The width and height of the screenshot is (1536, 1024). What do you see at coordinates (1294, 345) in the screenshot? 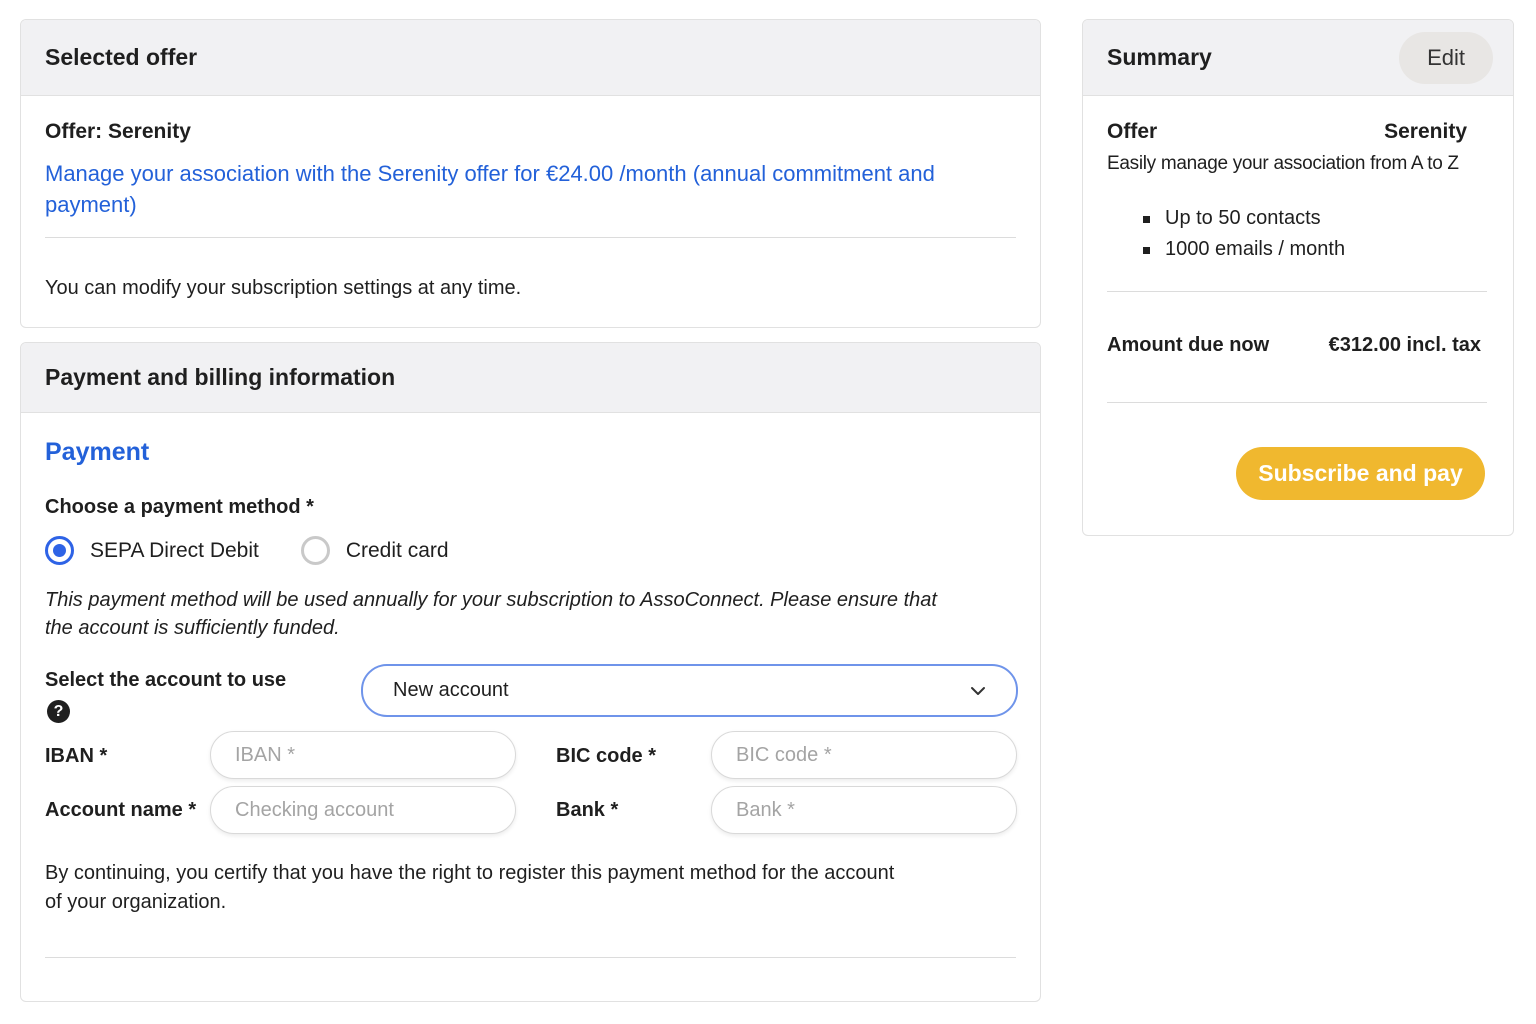
I see `amount-due-row: Amount due now €312.00 incl. tax` at bounding box center [1294, 345].